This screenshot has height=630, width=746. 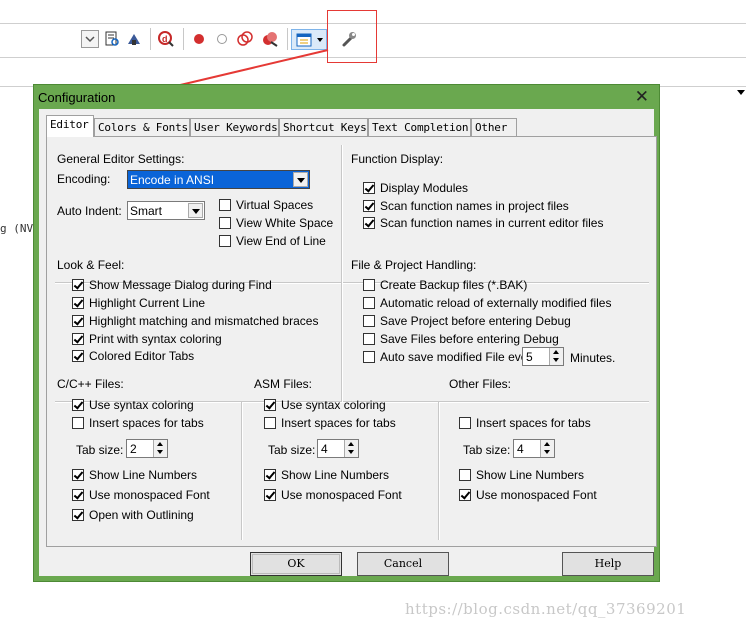 What do you see at coordinates (369, 357) in the screenshot?
I see `auto-save-checkbox` at bounding box center [369, 357].